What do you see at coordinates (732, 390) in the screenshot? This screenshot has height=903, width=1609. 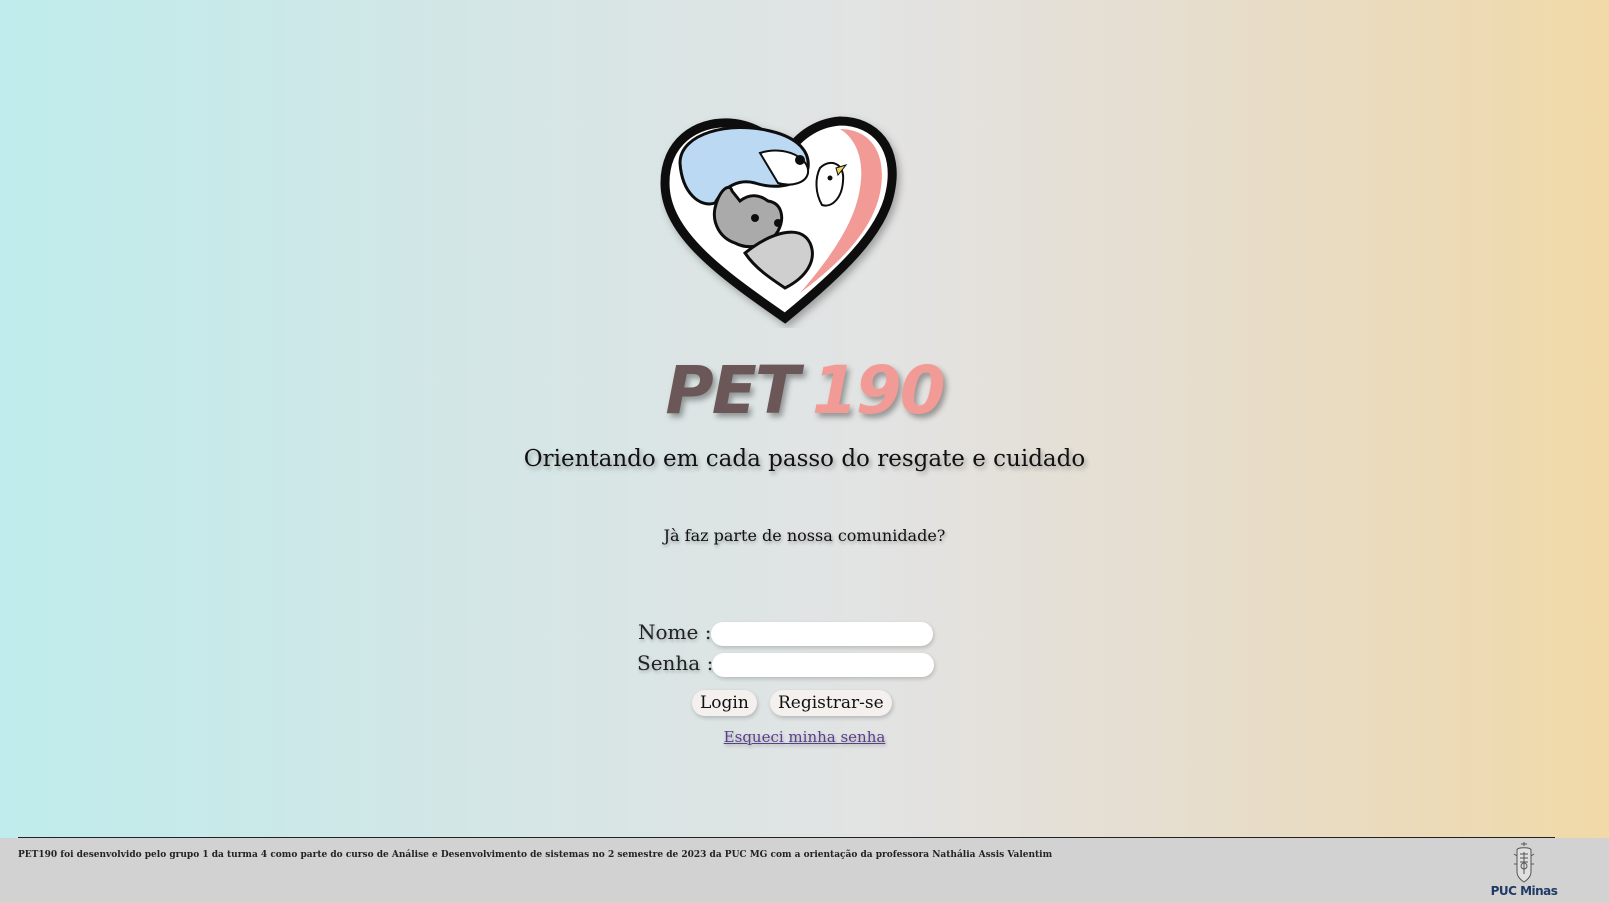 I see `brand-title-part1: PET` at bounding box center [732, 390].